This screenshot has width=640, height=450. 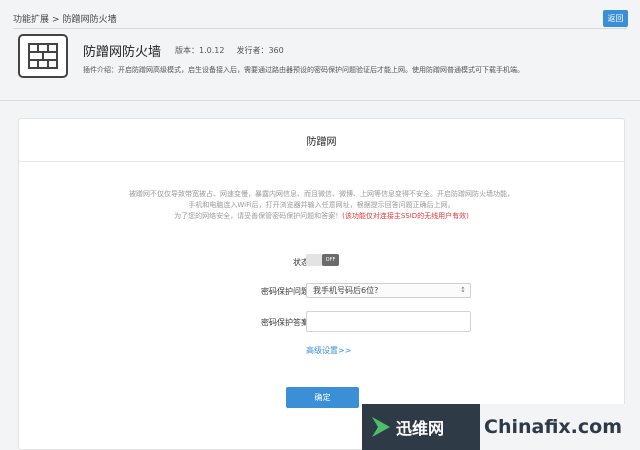 I want to click on card-title: 防蹭网, so click(x=321, y=142).